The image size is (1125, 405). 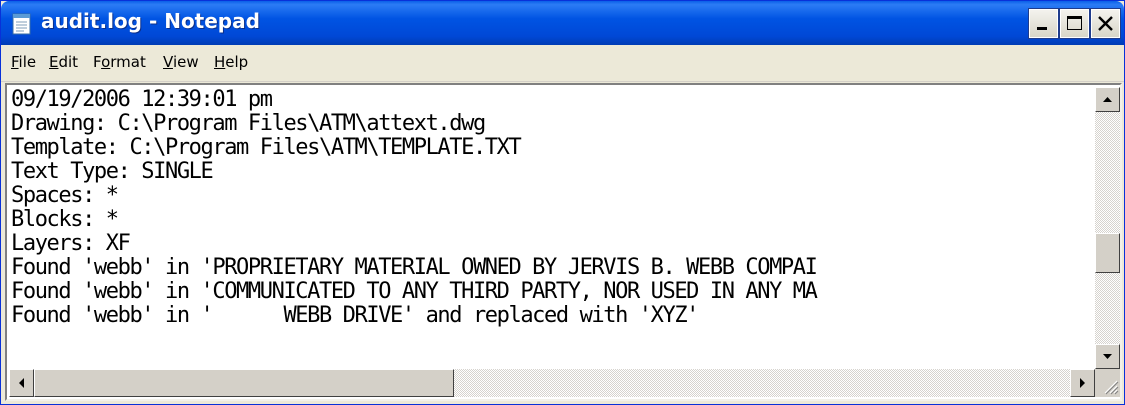 I want to click on window-title: audit.log - Notepad, so click(x=150, y=21).